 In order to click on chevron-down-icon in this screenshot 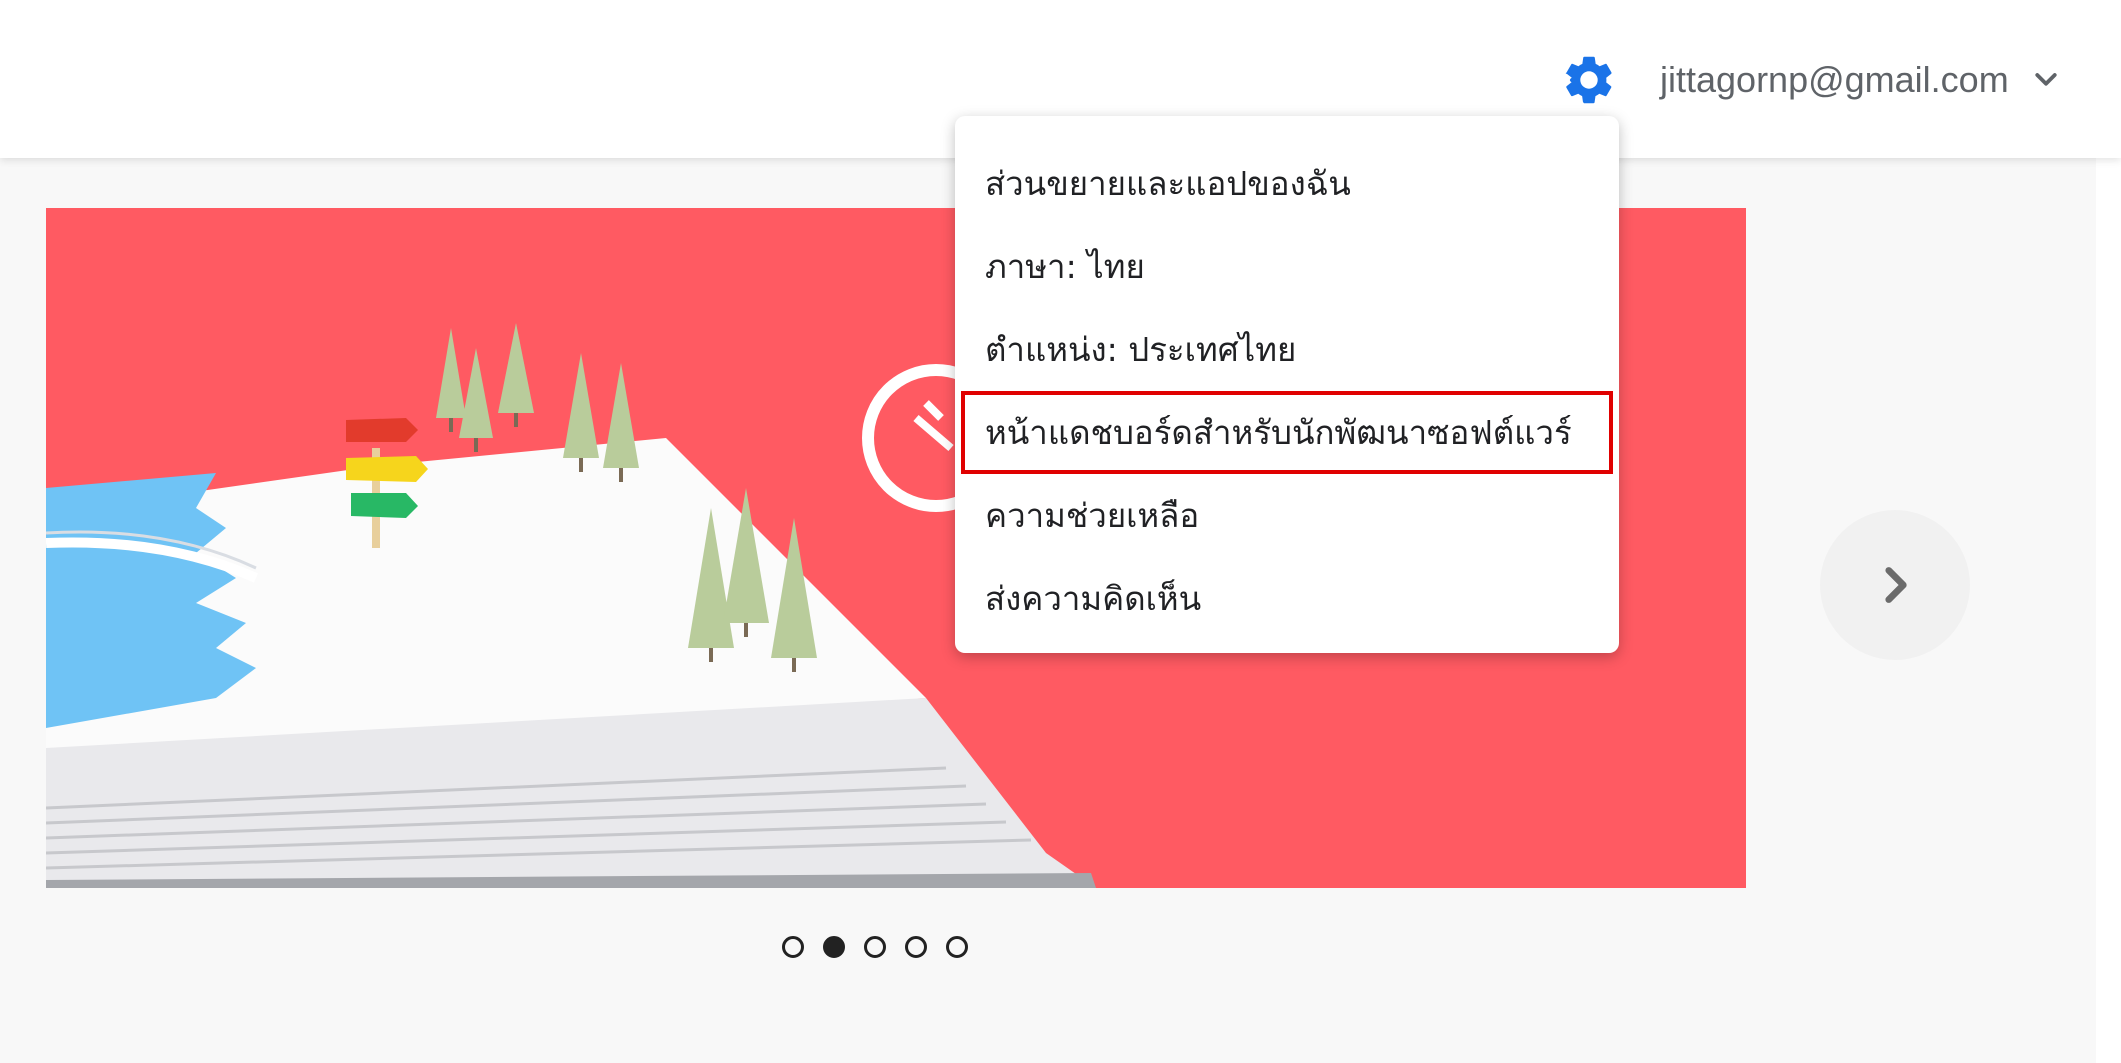, I will do `click(2046, 79)`.